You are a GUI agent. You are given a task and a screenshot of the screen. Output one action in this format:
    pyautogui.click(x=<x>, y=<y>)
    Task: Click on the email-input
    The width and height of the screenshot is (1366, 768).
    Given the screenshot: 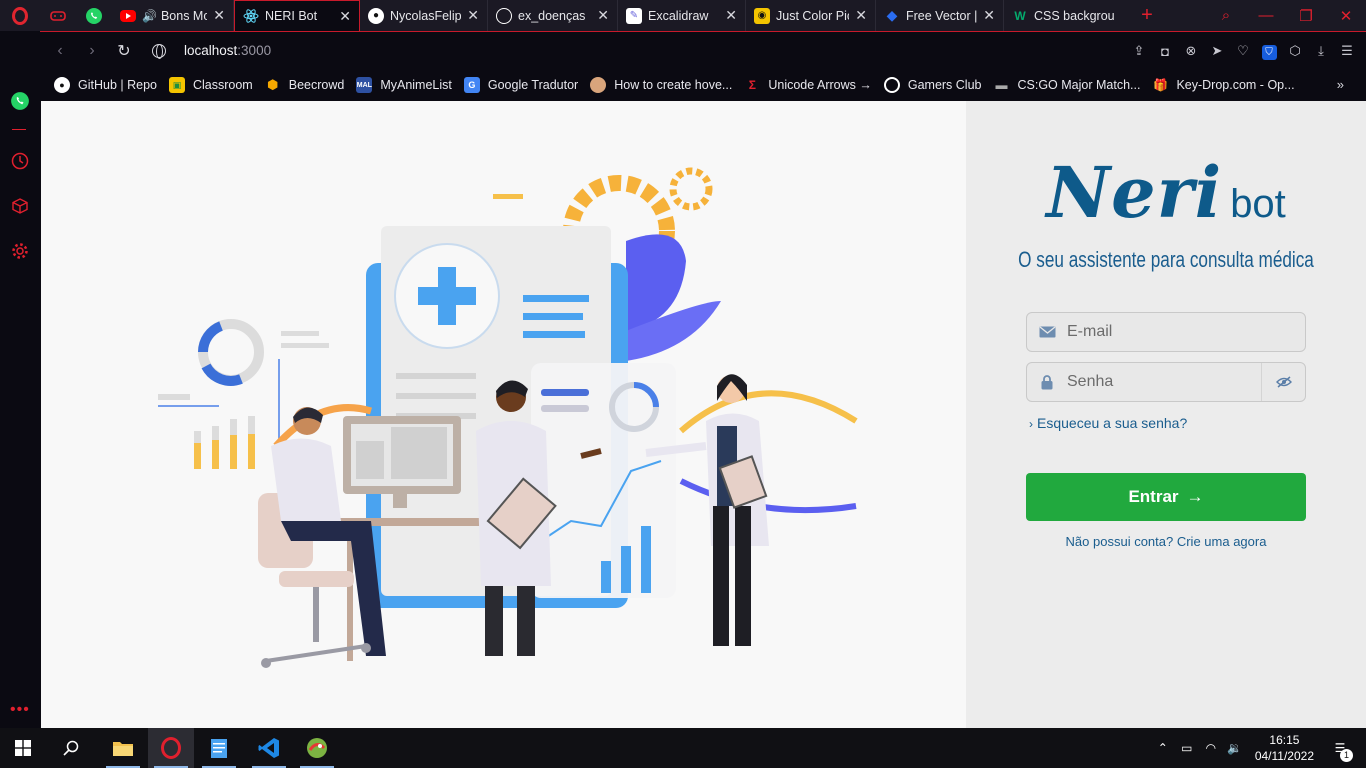 What is the action you would take?
    pyautogui.click(x=1162, y=332)
    